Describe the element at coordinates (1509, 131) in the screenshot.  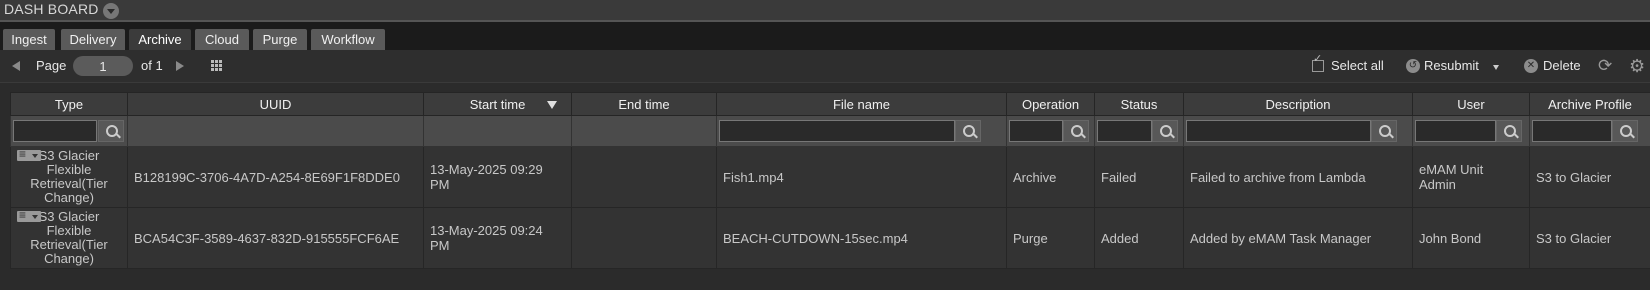
I see `user-filter-search-icon` at that location.